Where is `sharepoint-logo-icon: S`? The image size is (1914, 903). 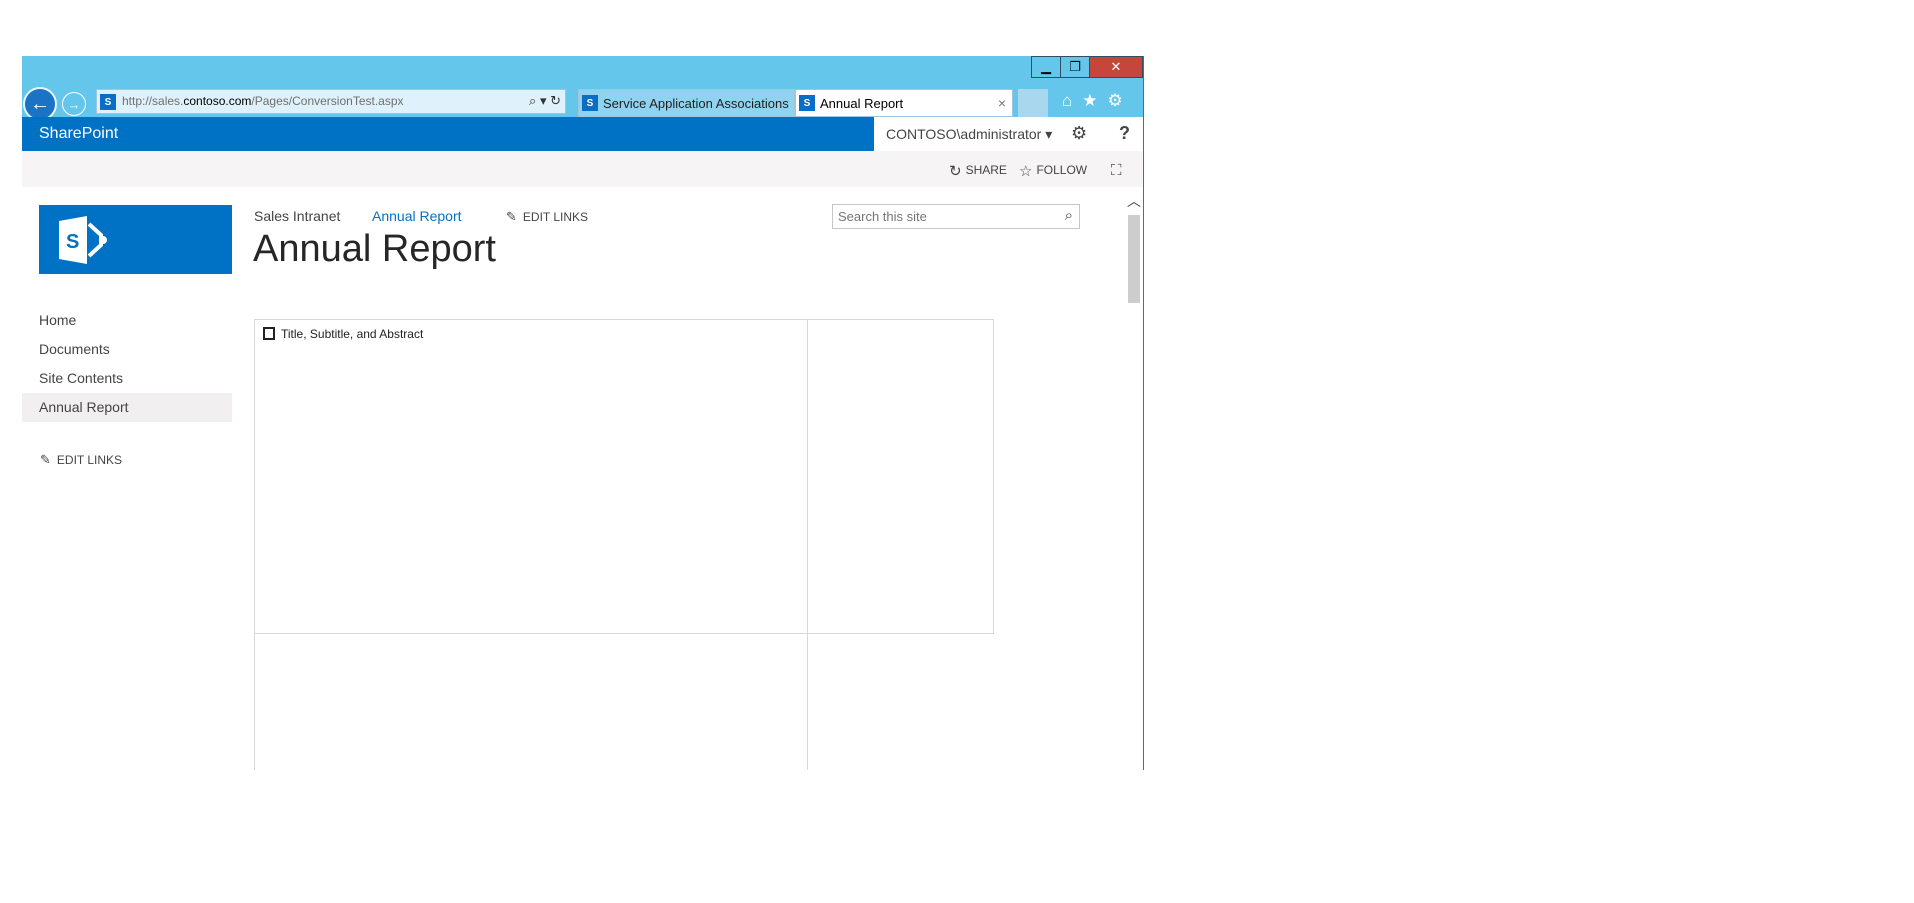 sharepoint-logo-icon: S is located at coordinates (83, 240).